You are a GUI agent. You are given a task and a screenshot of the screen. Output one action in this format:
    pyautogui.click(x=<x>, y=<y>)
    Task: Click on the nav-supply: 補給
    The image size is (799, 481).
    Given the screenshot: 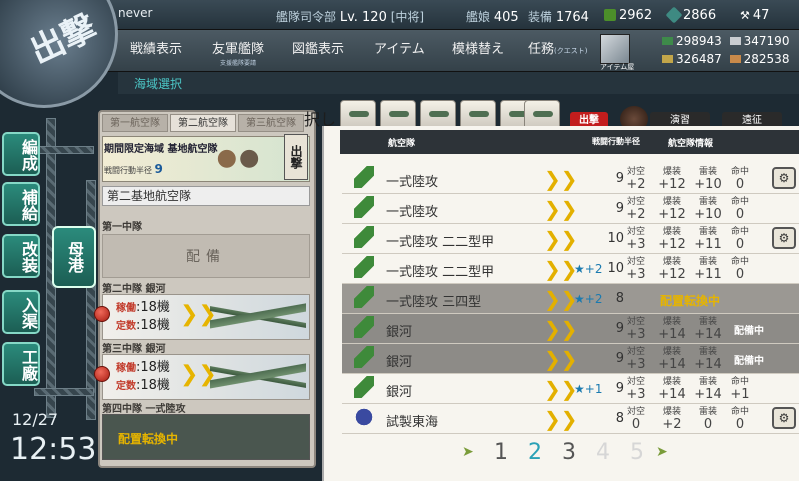 What is the action you would take?
    pyautogui.click(x=21, y=204)
    